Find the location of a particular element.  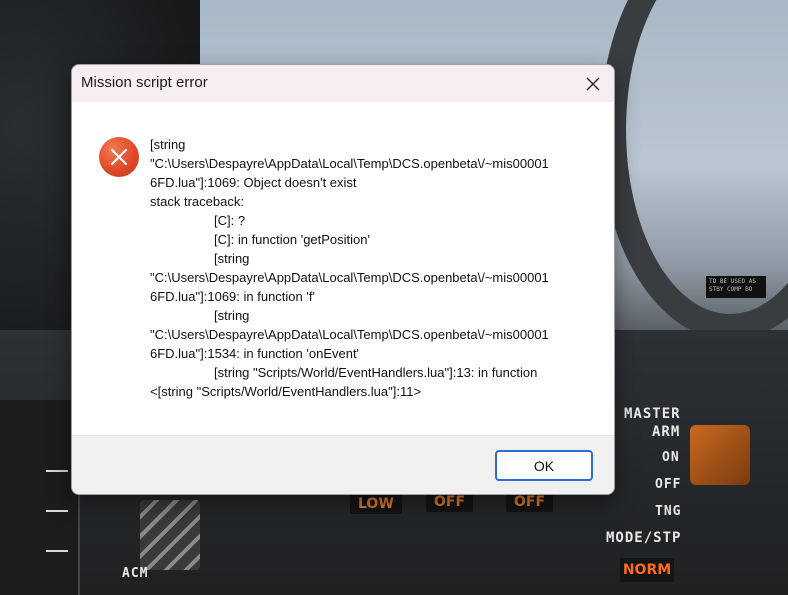

message-line: 6FD.lua"]:1534: in function 'onEvent' is located at coordinates (255, 353).